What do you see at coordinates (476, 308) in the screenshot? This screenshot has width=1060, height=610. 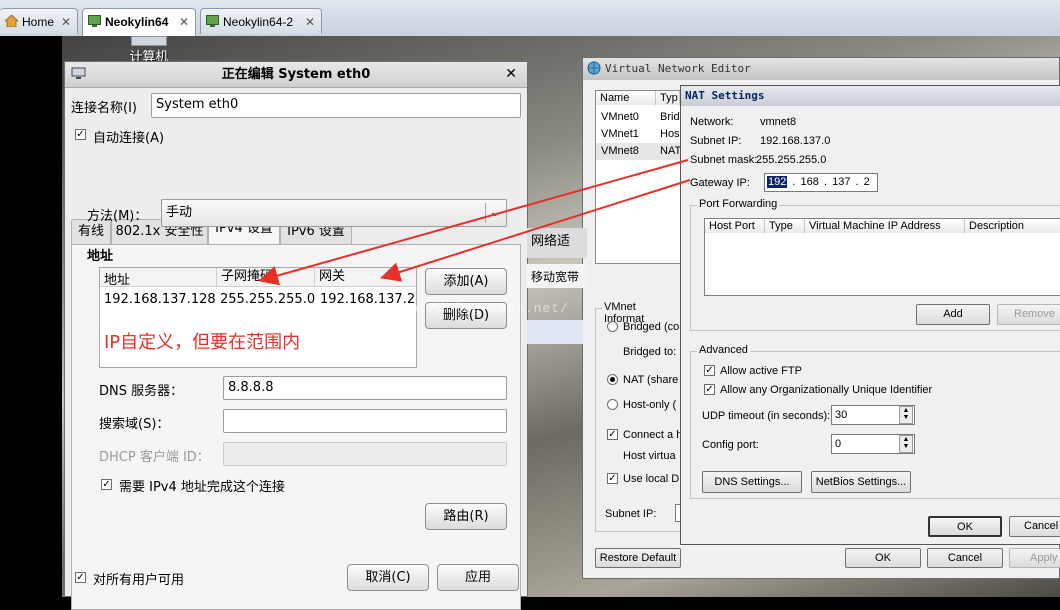 I see `watermark: http://blog.csdn.net/` at bounding box center [476, 308].